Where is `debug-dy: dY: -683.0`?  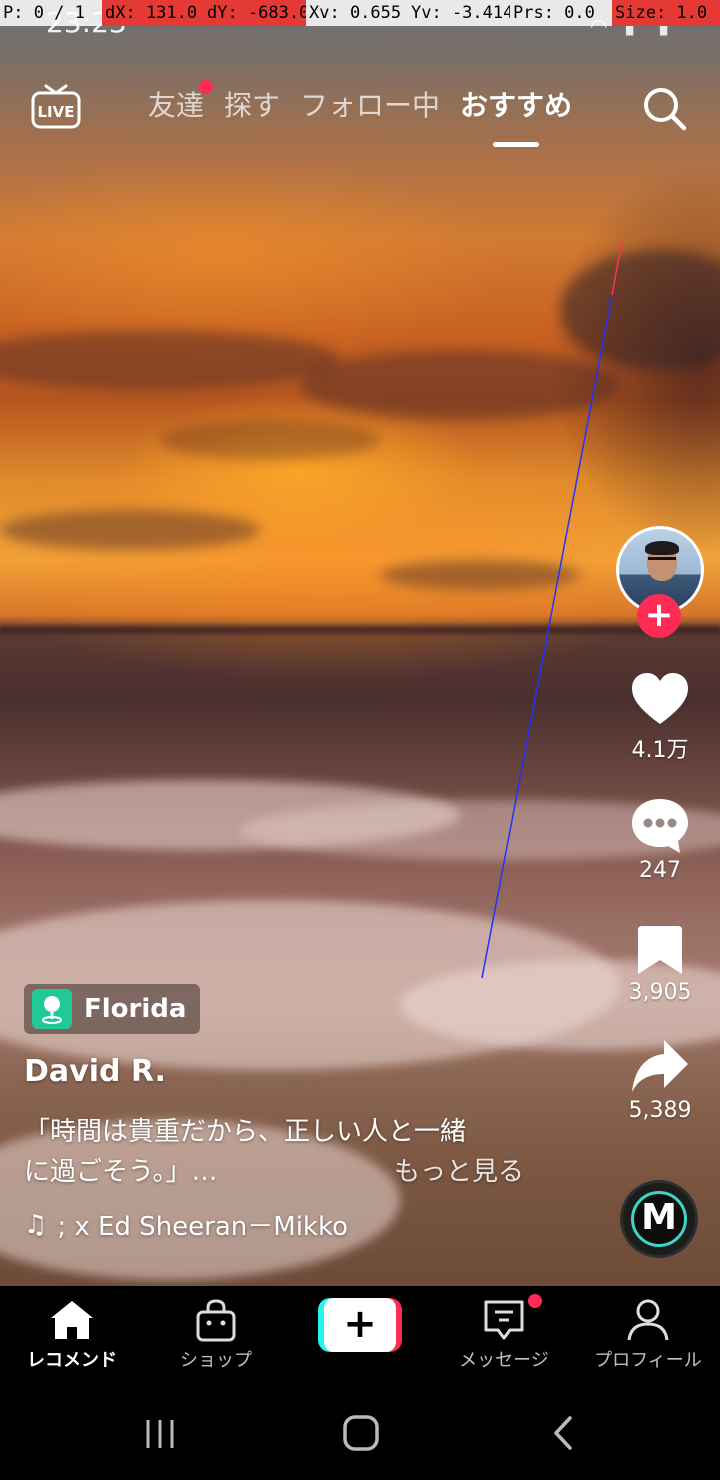 debug-dy: dY: -683.0 is located at coordinates (255, 13).